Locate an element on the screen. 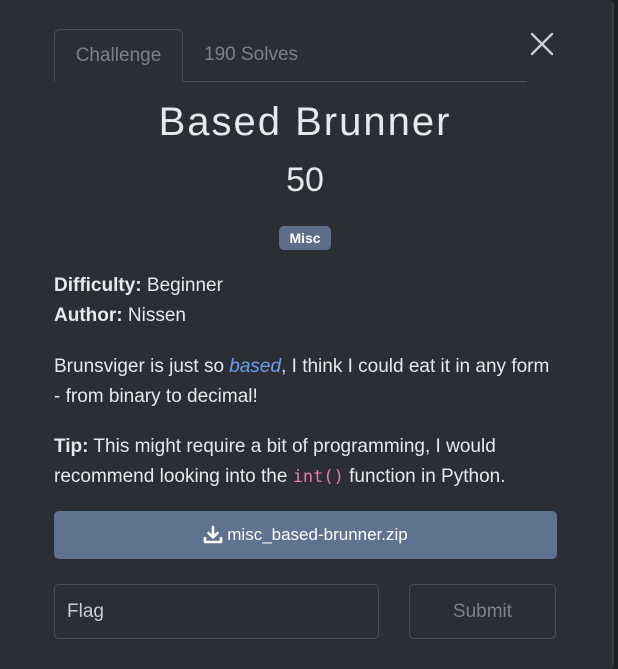 This screenshot has height=669, width=618. description-emphasis: based is located at coordinates (255, 366).